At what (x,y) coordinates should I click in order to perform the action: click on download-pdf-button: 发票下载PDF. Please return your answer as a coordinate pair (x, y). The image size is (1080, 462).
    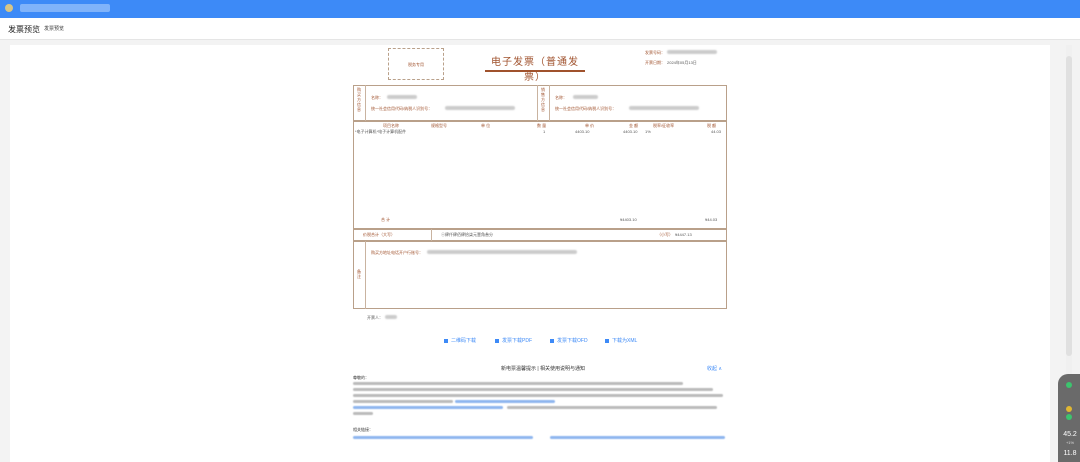
    Looking at the image, I should click on (513, 340).